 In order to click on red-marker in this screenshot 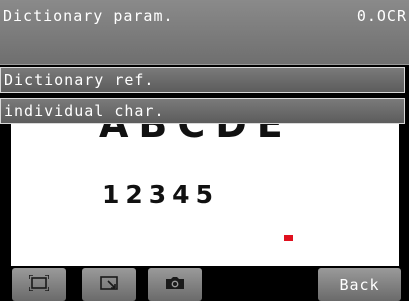, I will do `click(288, 238)`.